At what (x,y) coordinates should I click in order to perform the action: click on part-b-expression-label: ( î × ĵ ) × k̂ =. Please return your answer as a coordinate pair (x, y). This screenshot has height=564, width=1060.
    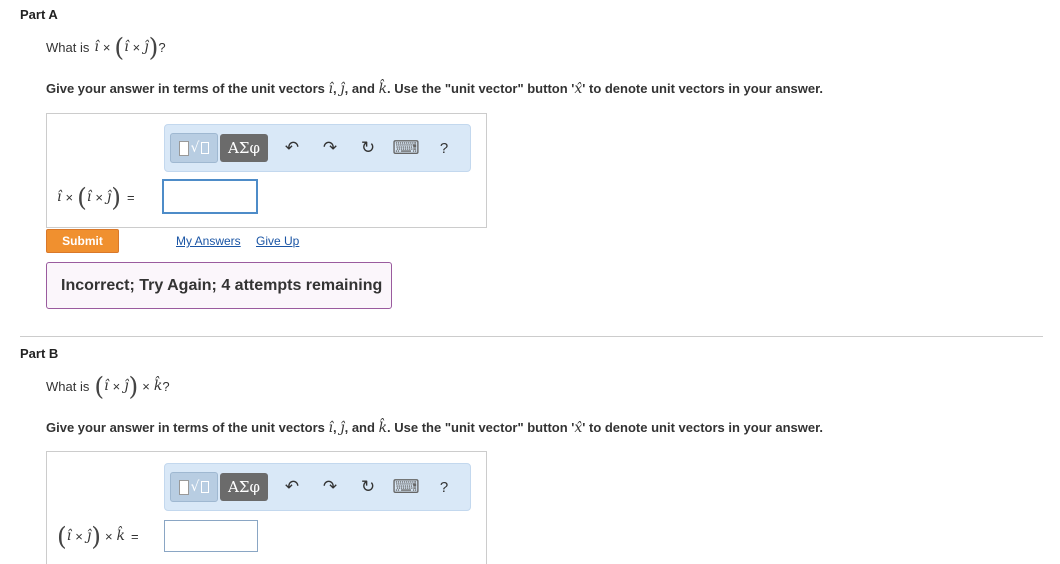
    Looking at the image, I should click on (98, 536).